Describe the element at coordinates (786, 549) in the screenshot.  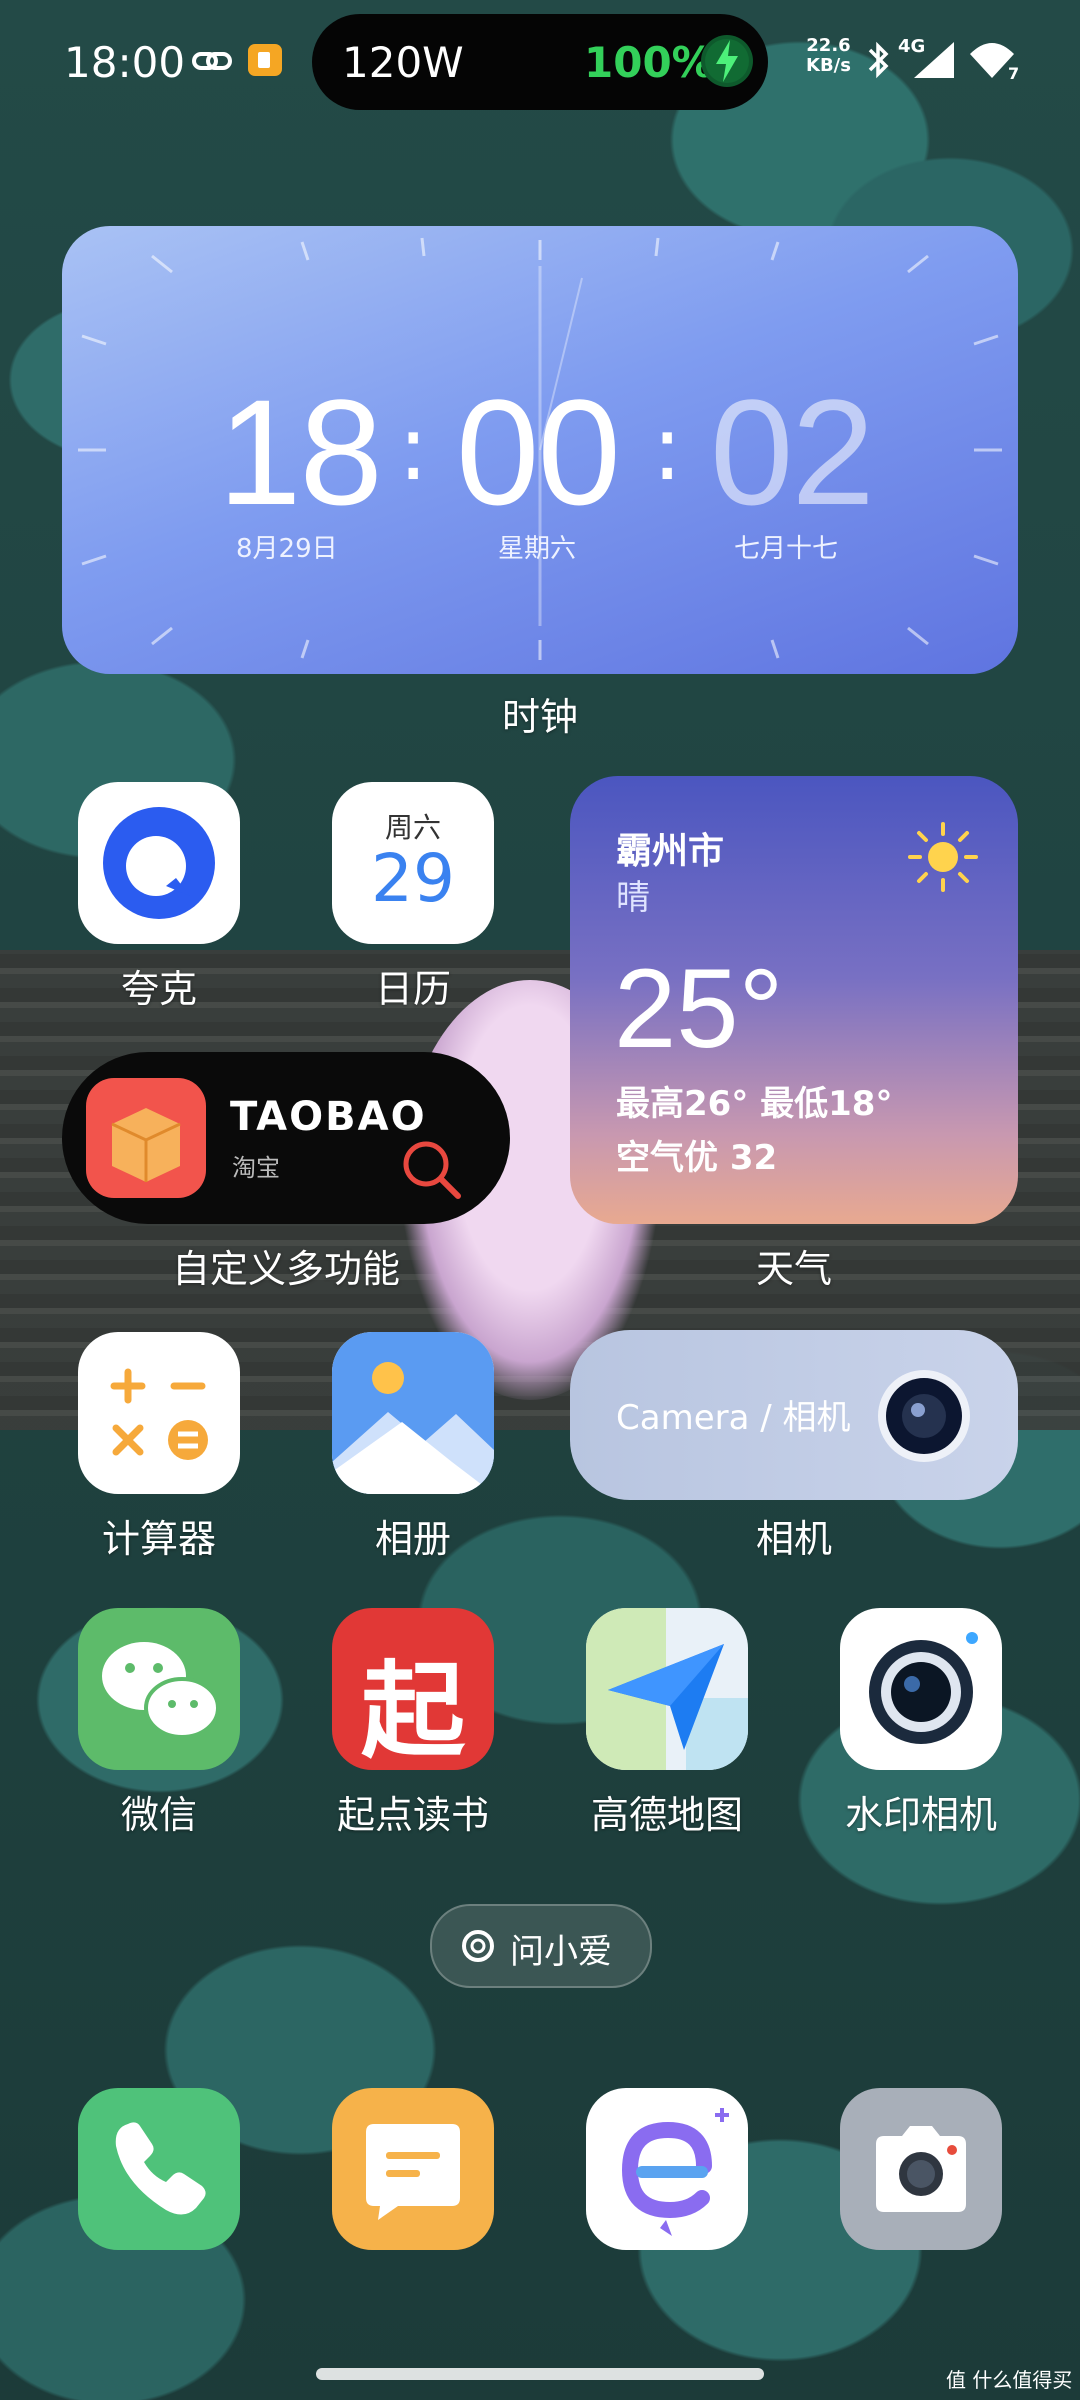
I see `clock-lunar: 七月十七` at that location.